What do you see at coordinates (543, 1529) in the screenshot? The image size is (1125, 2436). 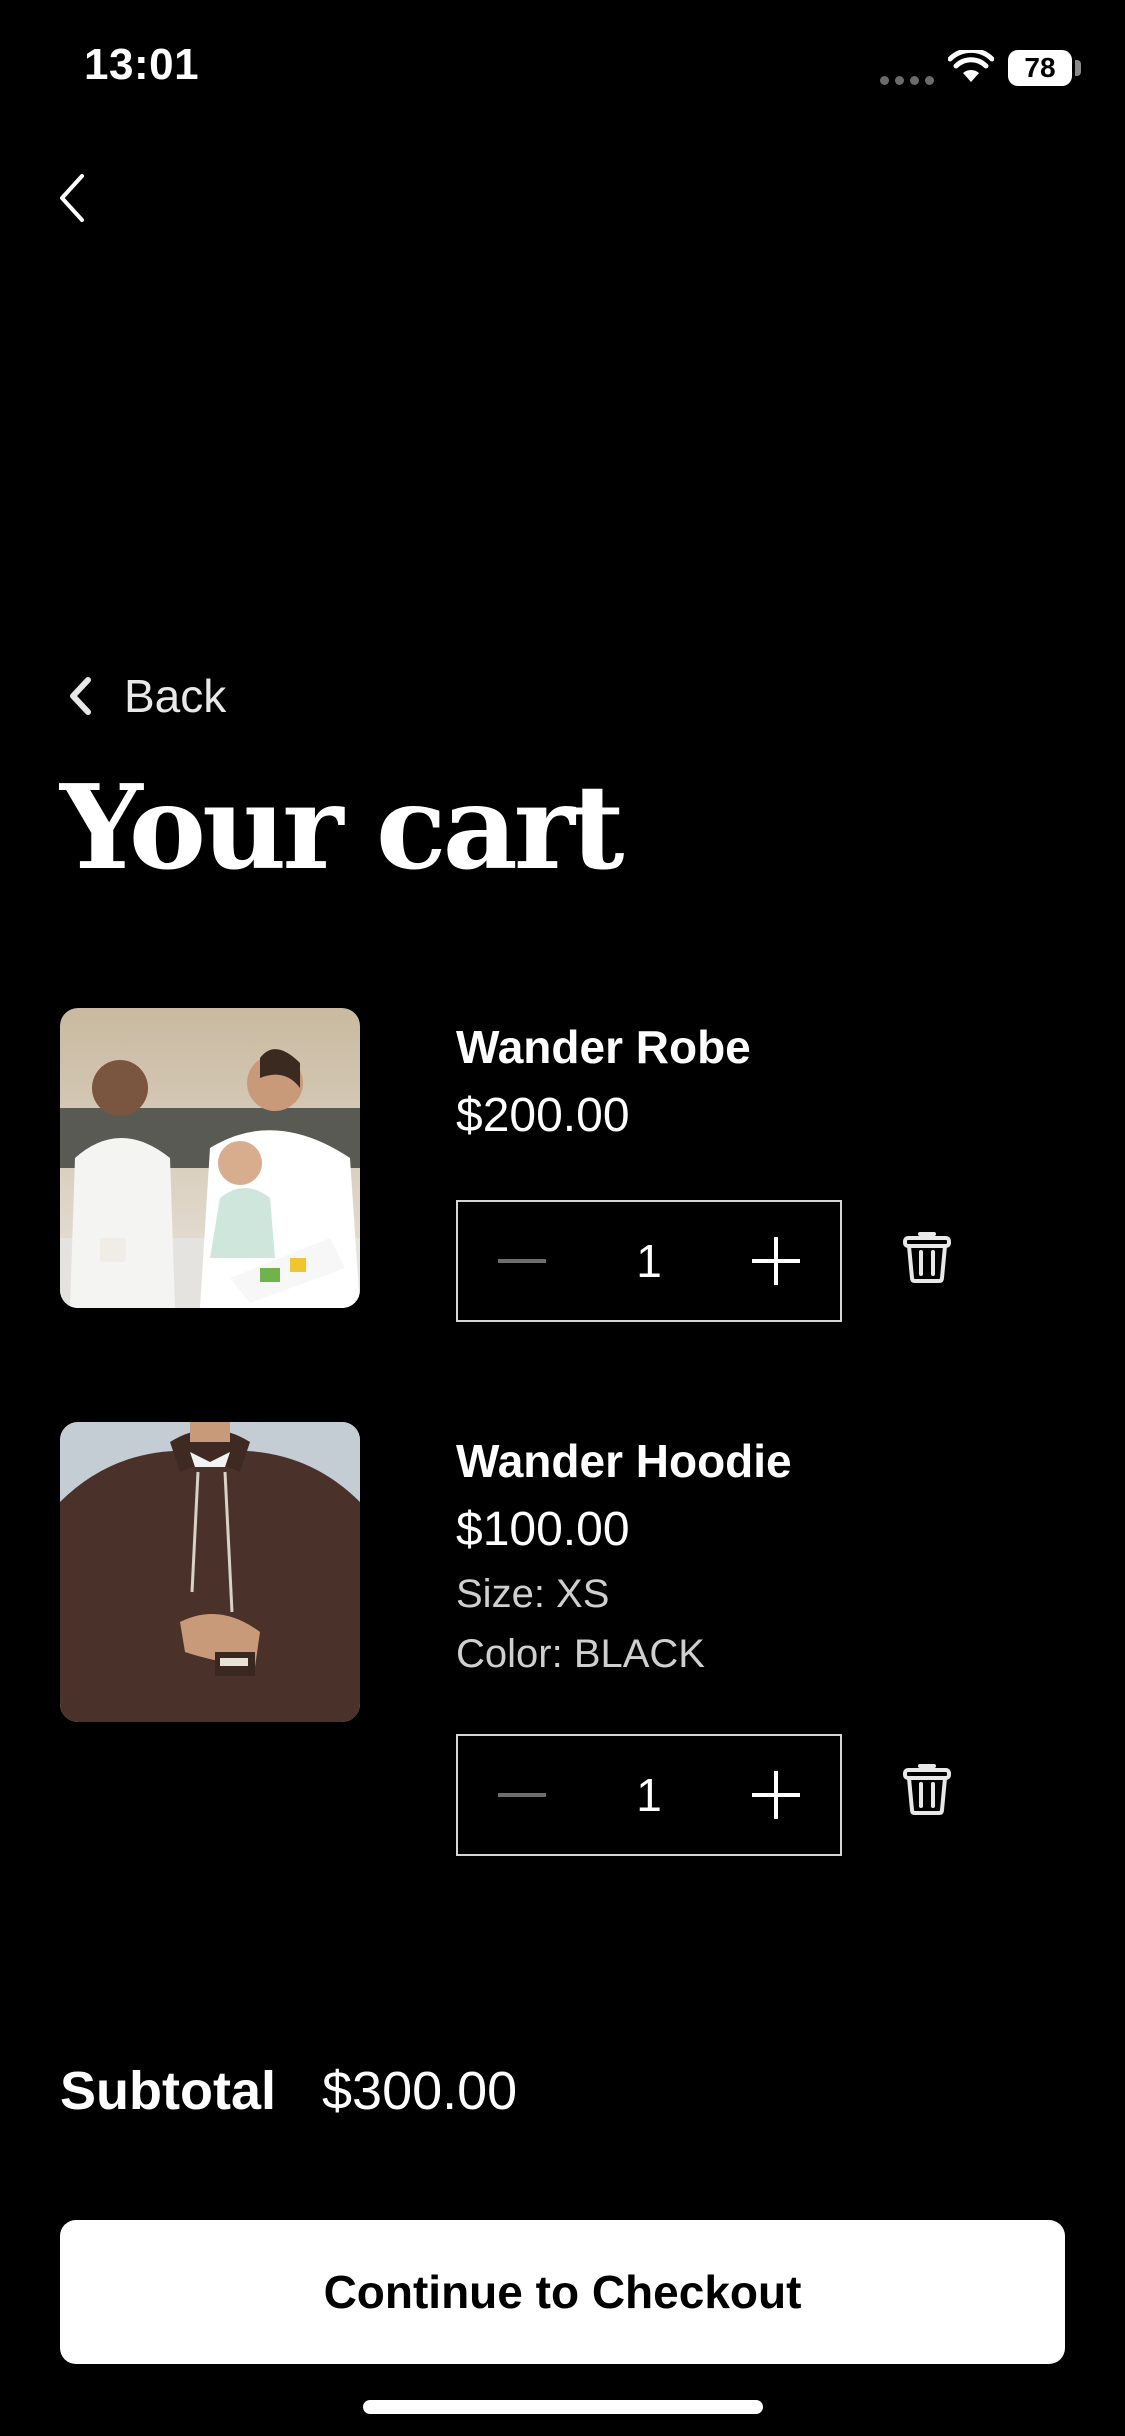 I see `product-price: $100.00` at bounding box center [543, 1529].